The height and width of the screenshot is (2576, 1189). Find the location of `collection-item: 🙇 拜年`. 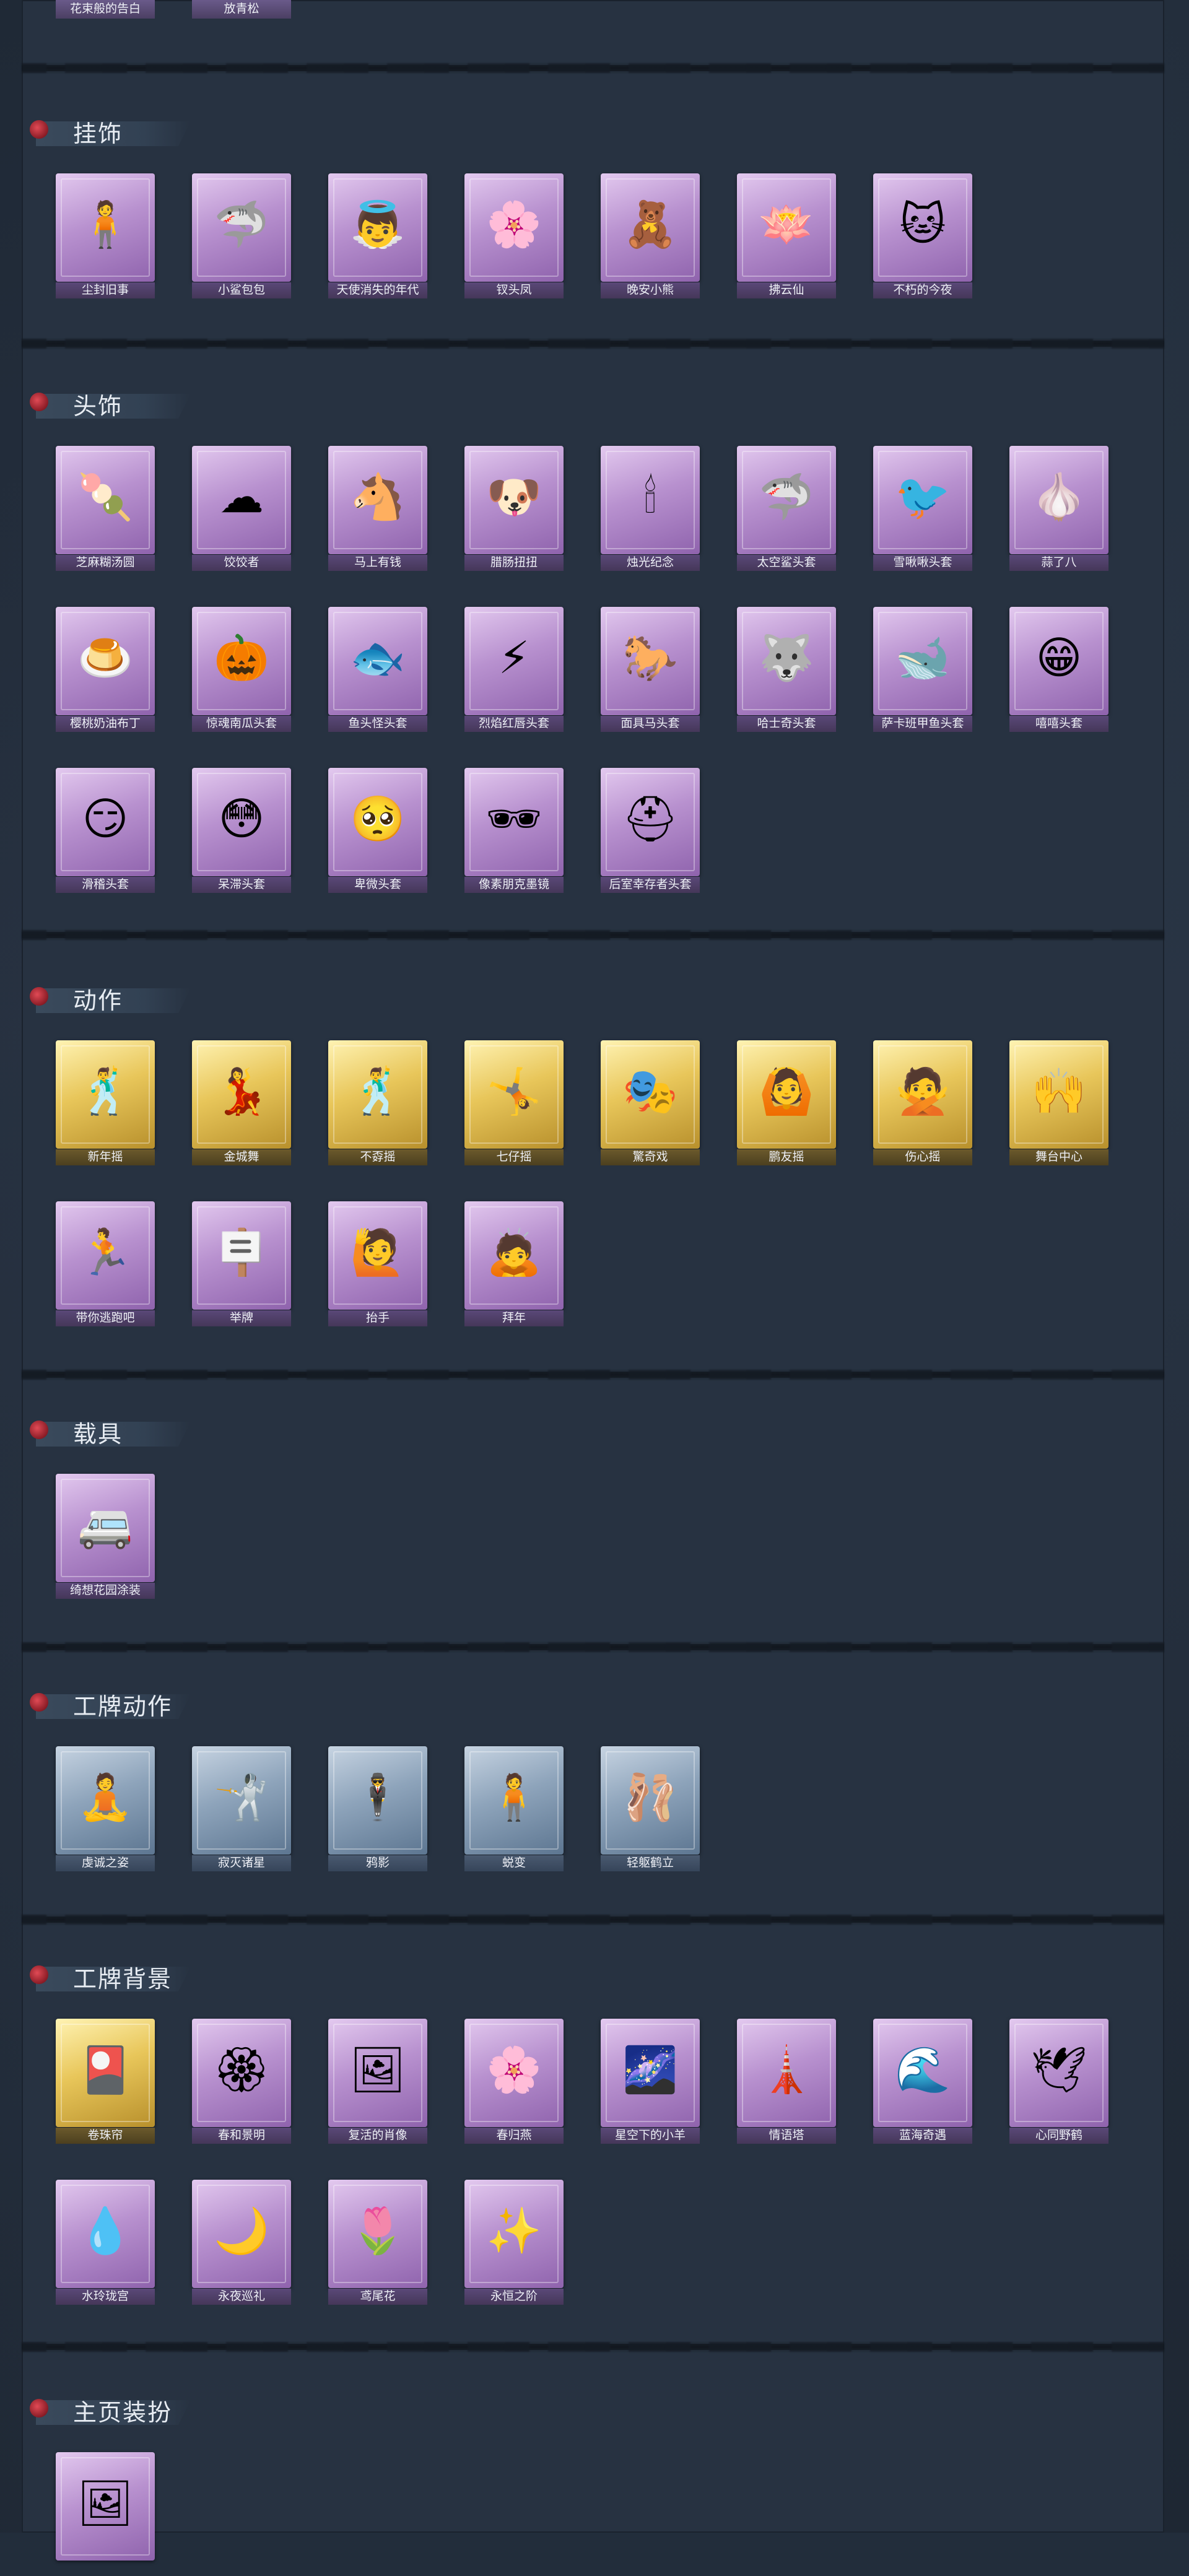

collection-item: 🙇 拜年 is located at coordinates (514, 1263).